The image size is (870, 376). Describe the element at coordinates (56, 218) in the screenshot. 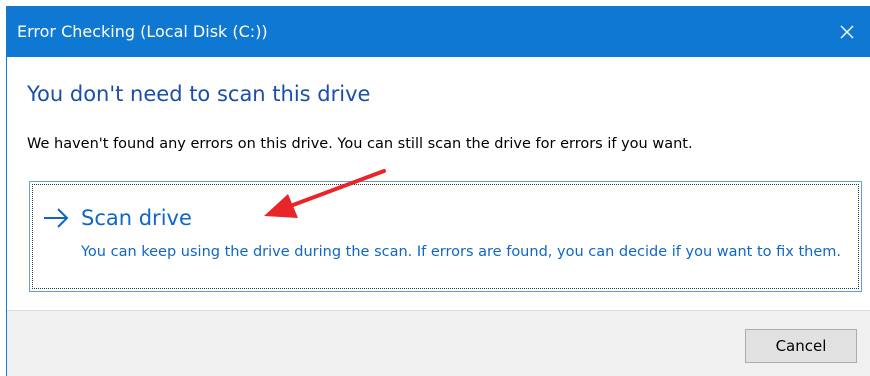

I see `arrow-right-icon` at that location.